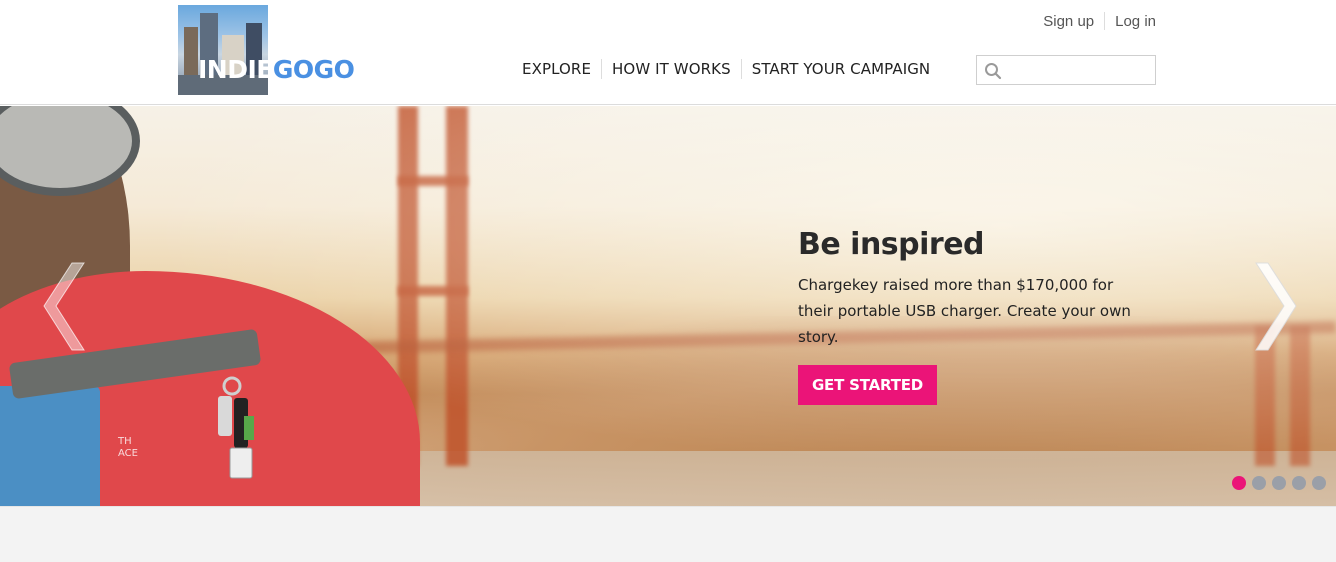  I want to click on get-started-button: GET STARTED, so click(867, 385).